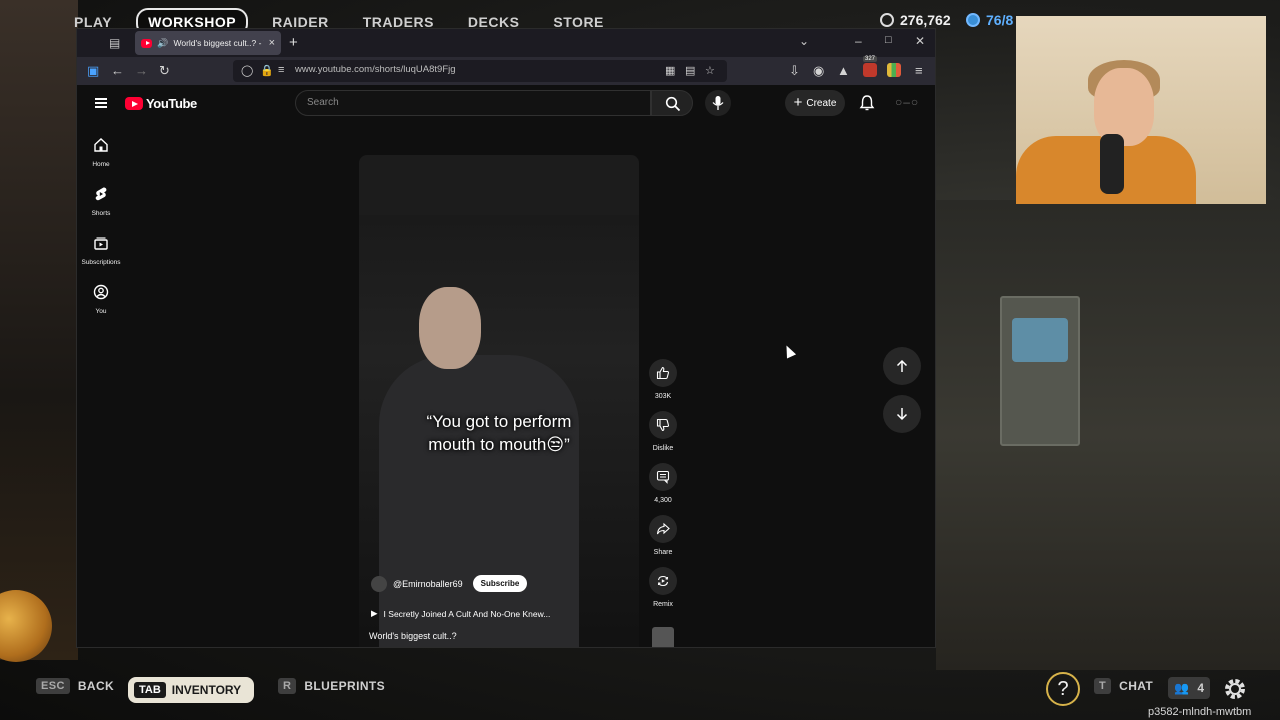 This screenshot has width=1280, height=720. Describe the element at coordinates (1000, 20) in the screenshot. I see `token-amount: 76/8` at that location.